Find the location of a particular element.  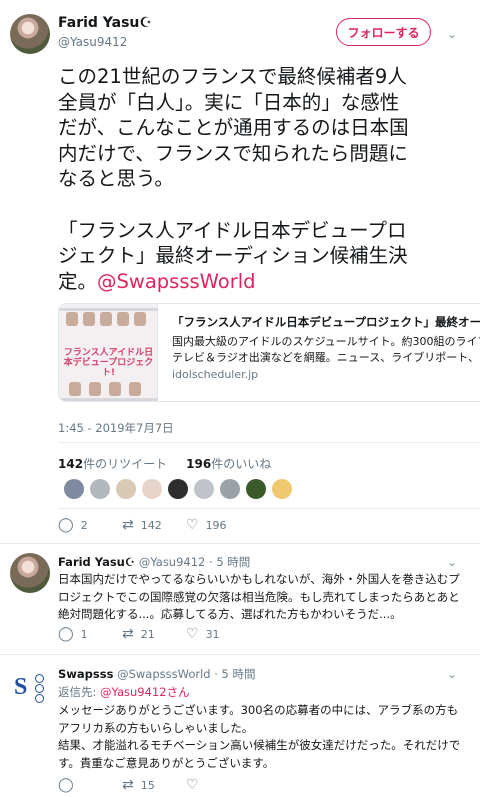

retweets-count: 142 is located at coordinates (71, 464).